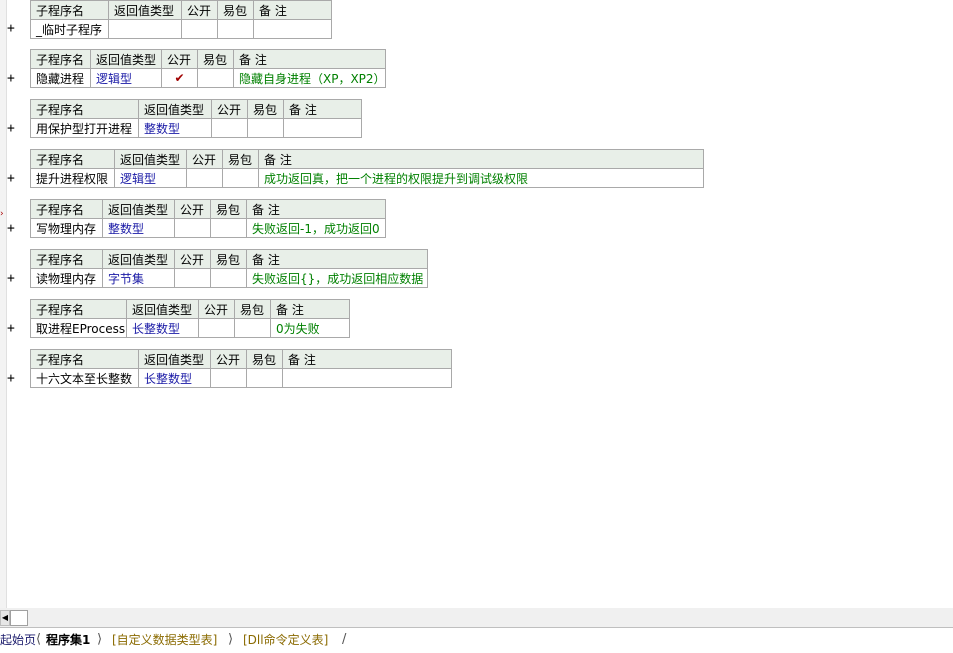  Describe the element at coordinates (285, 640) in the screenshot. I see `tab-dll-commands: [Dll命令定义表]` at that location.